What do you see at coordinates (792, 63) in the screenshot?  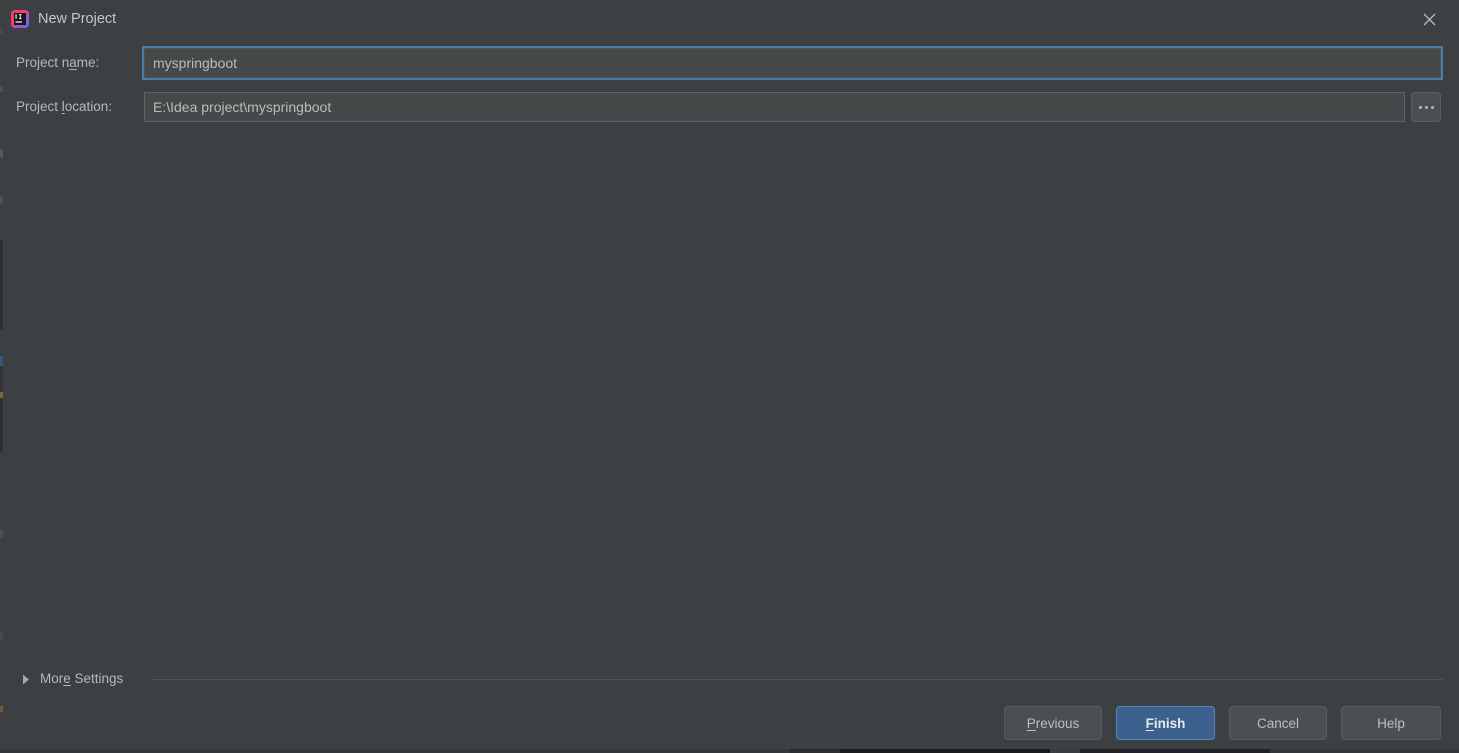 I see `project-name-input` at bounding box center [792, 63].